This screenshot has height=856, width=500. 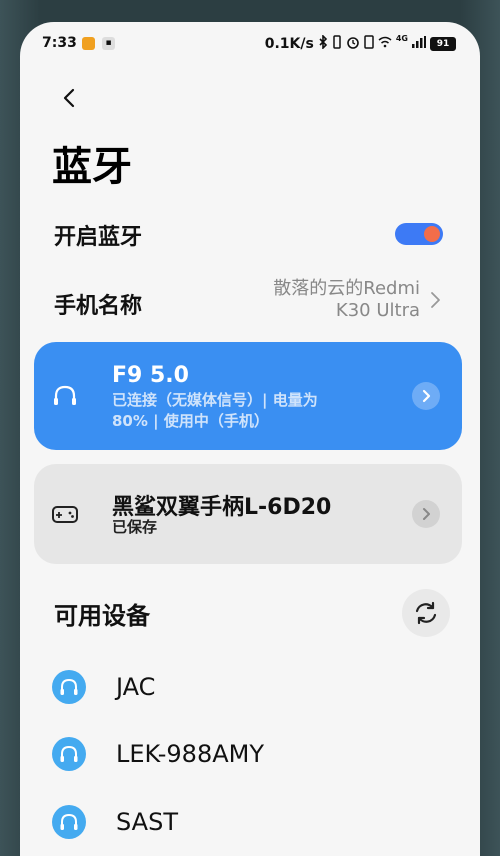 What do you see at coordinates (419, 234) in the screenshot?
I see `bluetooth-toggle` at bounding box center [419, 234].